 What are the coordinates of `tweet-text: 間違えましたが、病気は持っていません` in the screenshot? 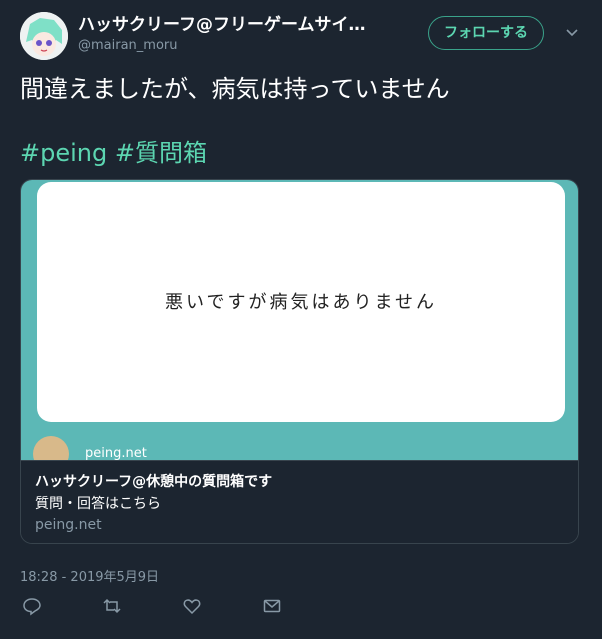 It's located at (235, 89).